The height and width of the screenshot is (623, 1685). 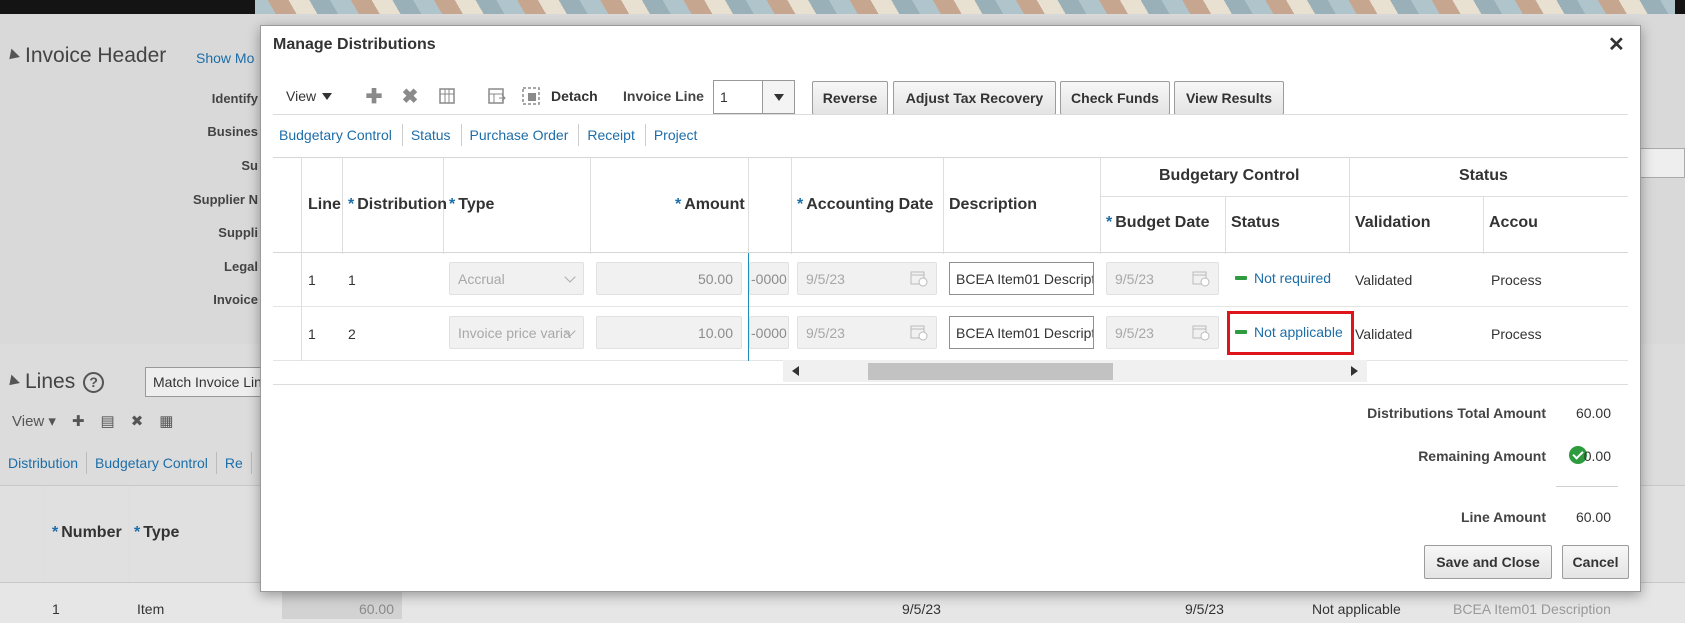 I want to click on scrollbar-thumb, so click(x=990, y=371).